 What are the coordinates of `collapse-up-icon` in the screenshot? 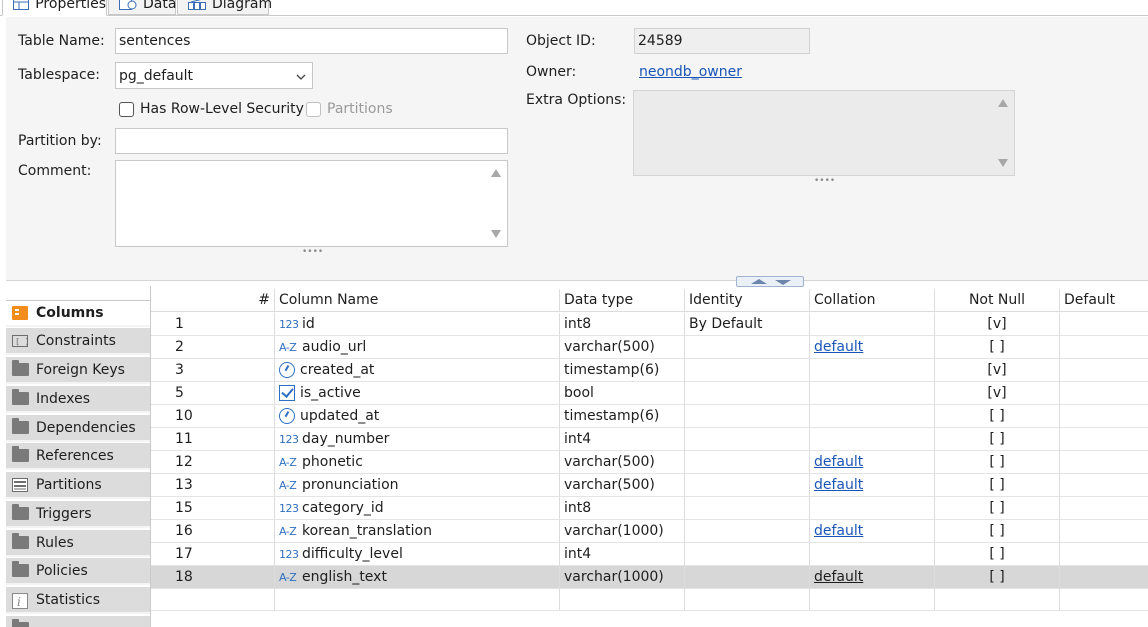 It's located at (759, 281).